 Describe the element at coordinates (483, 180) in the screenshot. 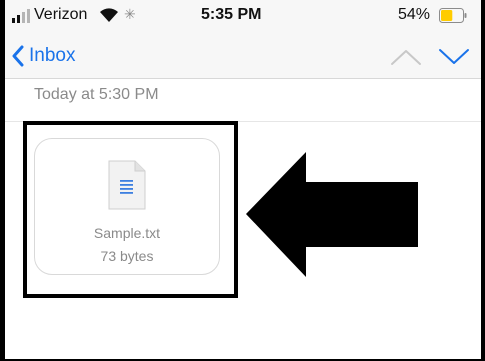

I see `frame-border-right` at that location.